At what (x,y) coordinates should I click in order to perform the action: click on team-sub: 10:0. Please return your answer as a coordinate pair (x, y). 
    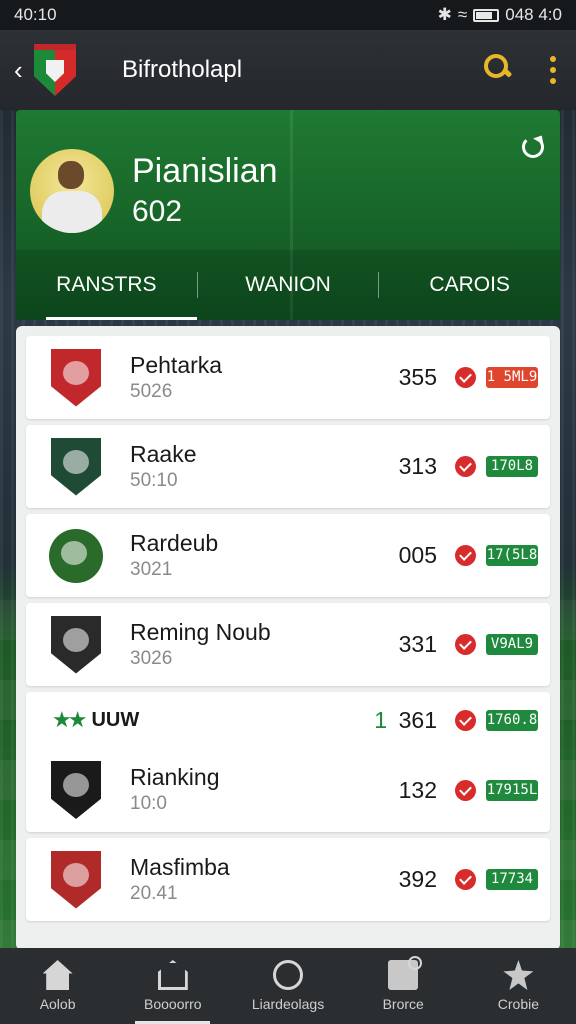
    Looking at the image, I should click on (148, 803).